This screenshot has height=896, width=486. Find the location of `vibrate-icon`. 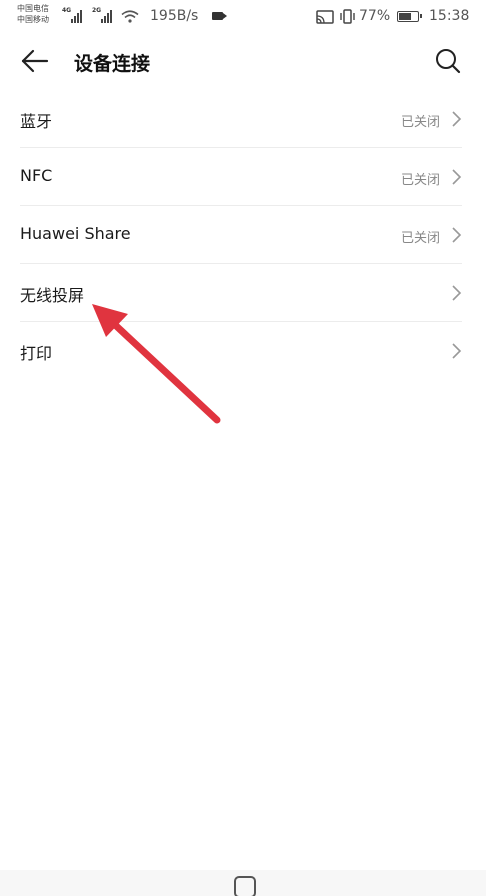

vibrate-icon is located at coordinates (347, 16).